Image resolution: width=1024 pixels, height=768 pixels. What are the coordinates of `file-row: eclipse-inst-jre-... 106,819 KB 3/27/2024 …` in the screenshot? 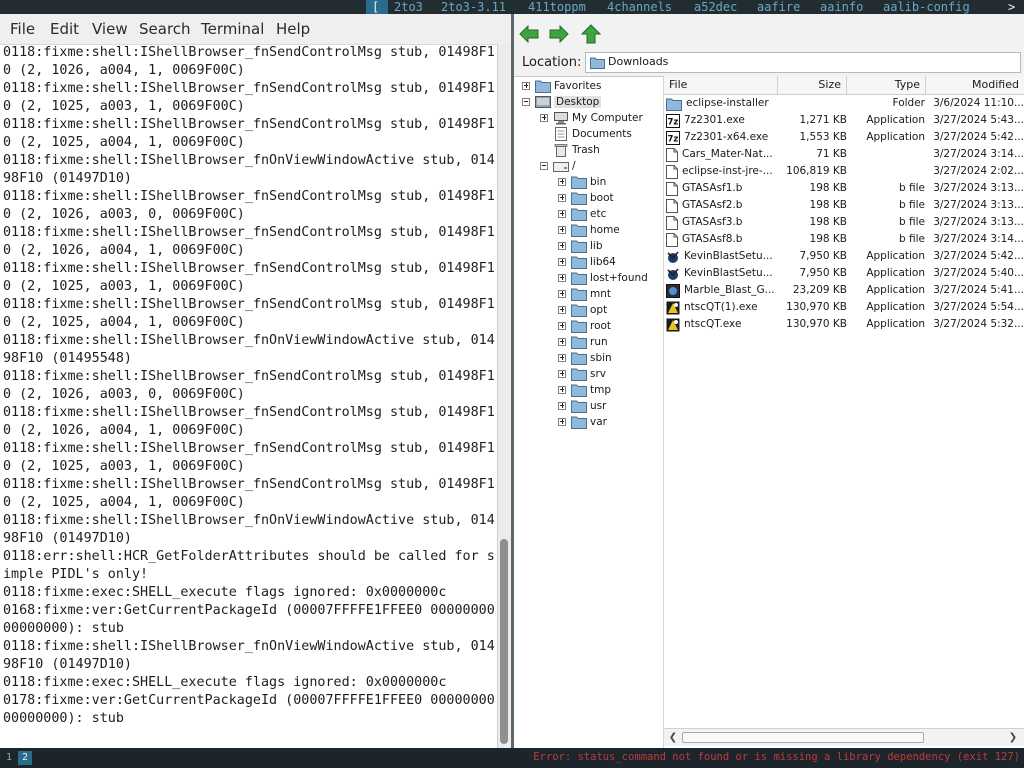 It's located at (844, 171).